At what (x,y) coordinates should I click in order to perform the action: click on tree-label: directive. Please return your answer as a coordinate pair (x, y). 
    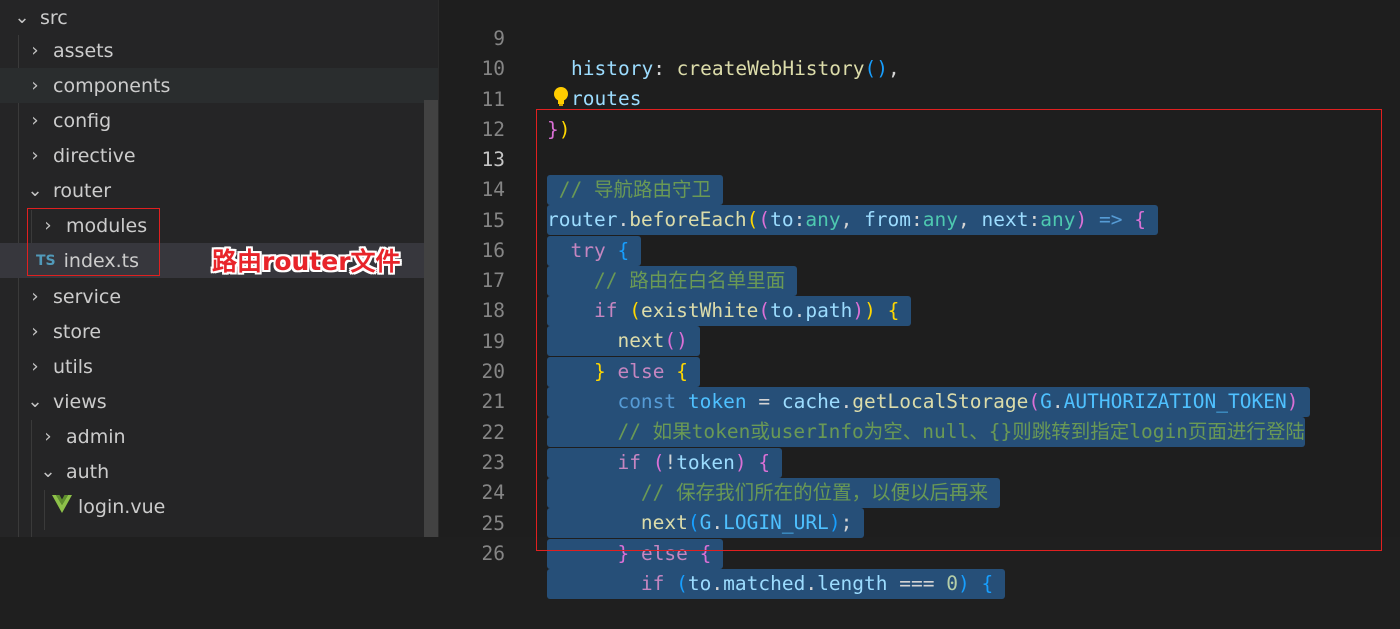
    Looking at the image, I should click on (94, 155).